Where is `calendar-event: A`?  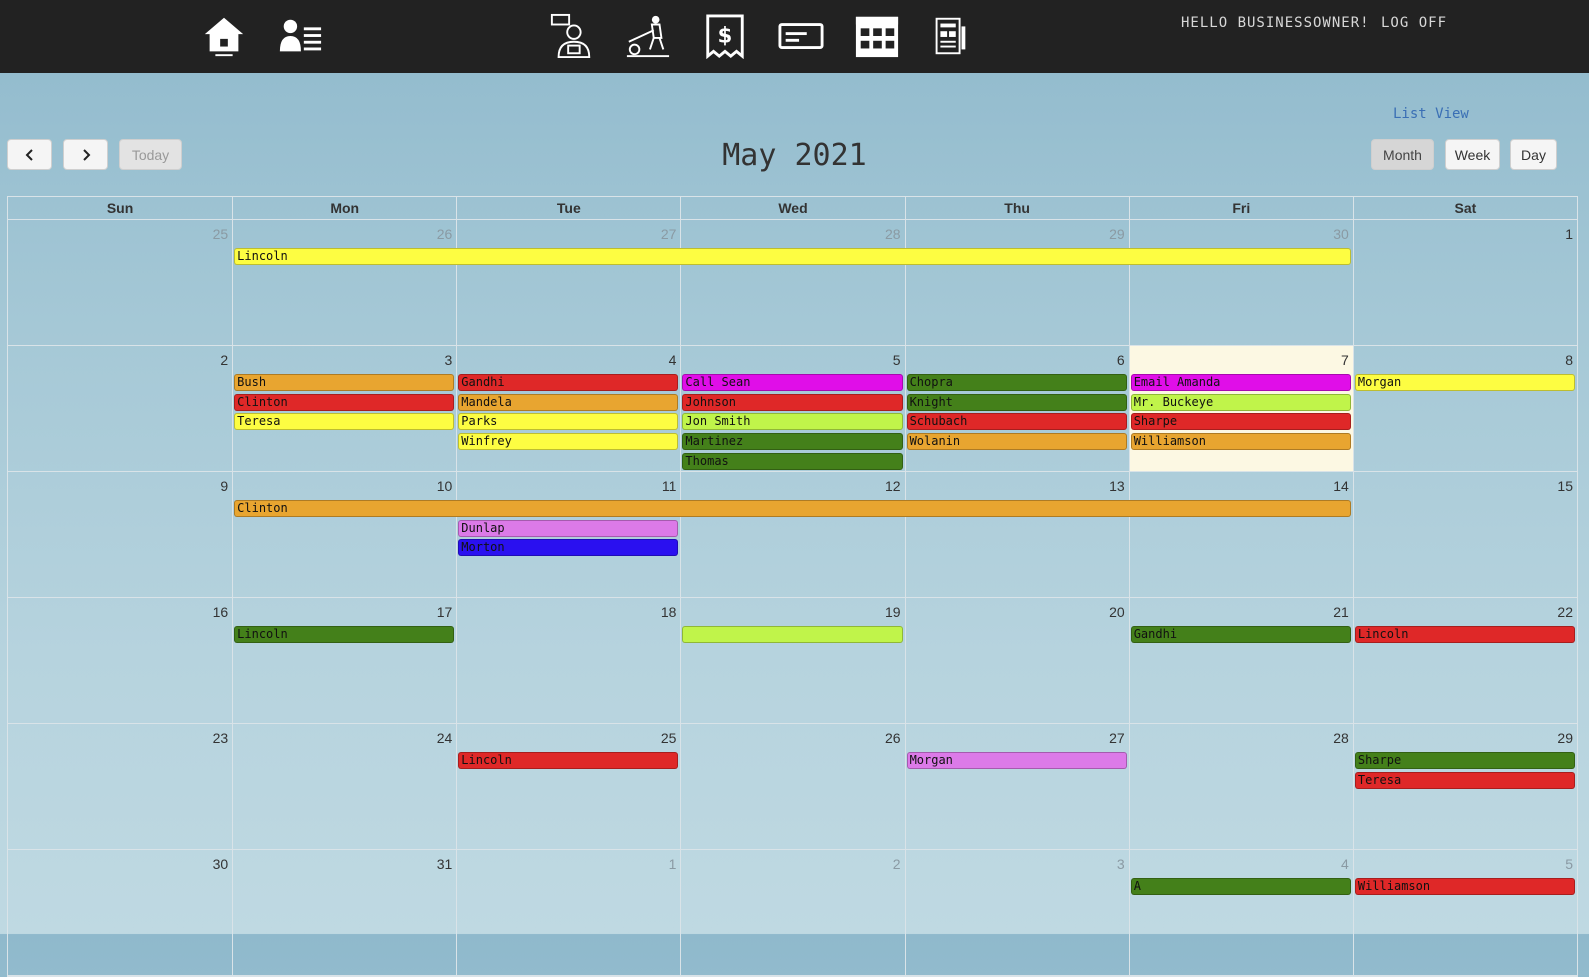
calendar-event: A is located at coordinates (1240, 886).